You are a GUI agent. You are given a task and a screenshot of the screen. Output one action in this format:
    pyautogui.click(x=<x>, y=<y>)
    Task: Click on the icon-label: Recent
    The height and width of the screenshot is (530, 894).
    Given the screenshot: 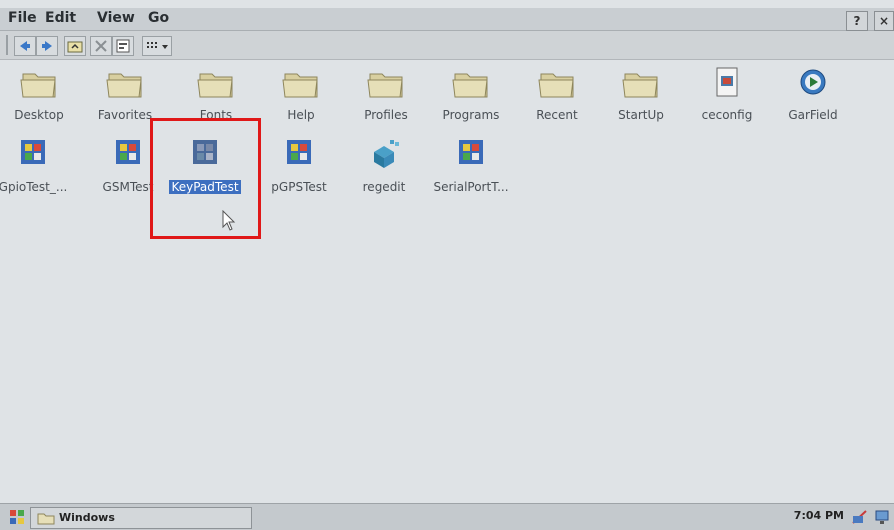 What is the action you would take?
    pyautogui.click(x=557, y=115)
    